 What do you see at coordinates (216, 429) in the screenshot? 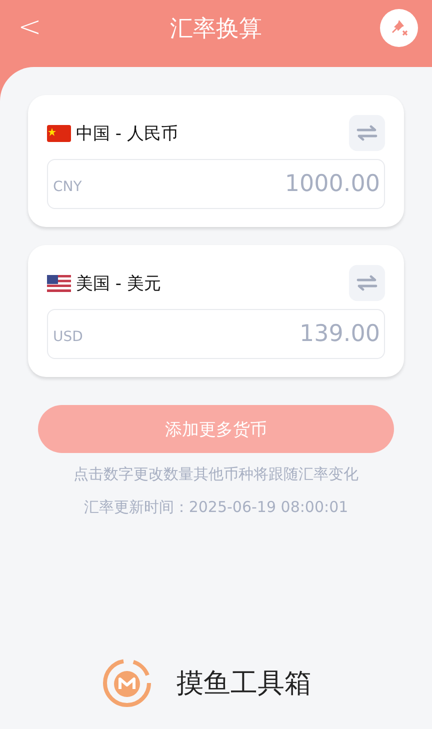
I see `add-currency-button: 添加更多货币` at bounding box center [216, 429].